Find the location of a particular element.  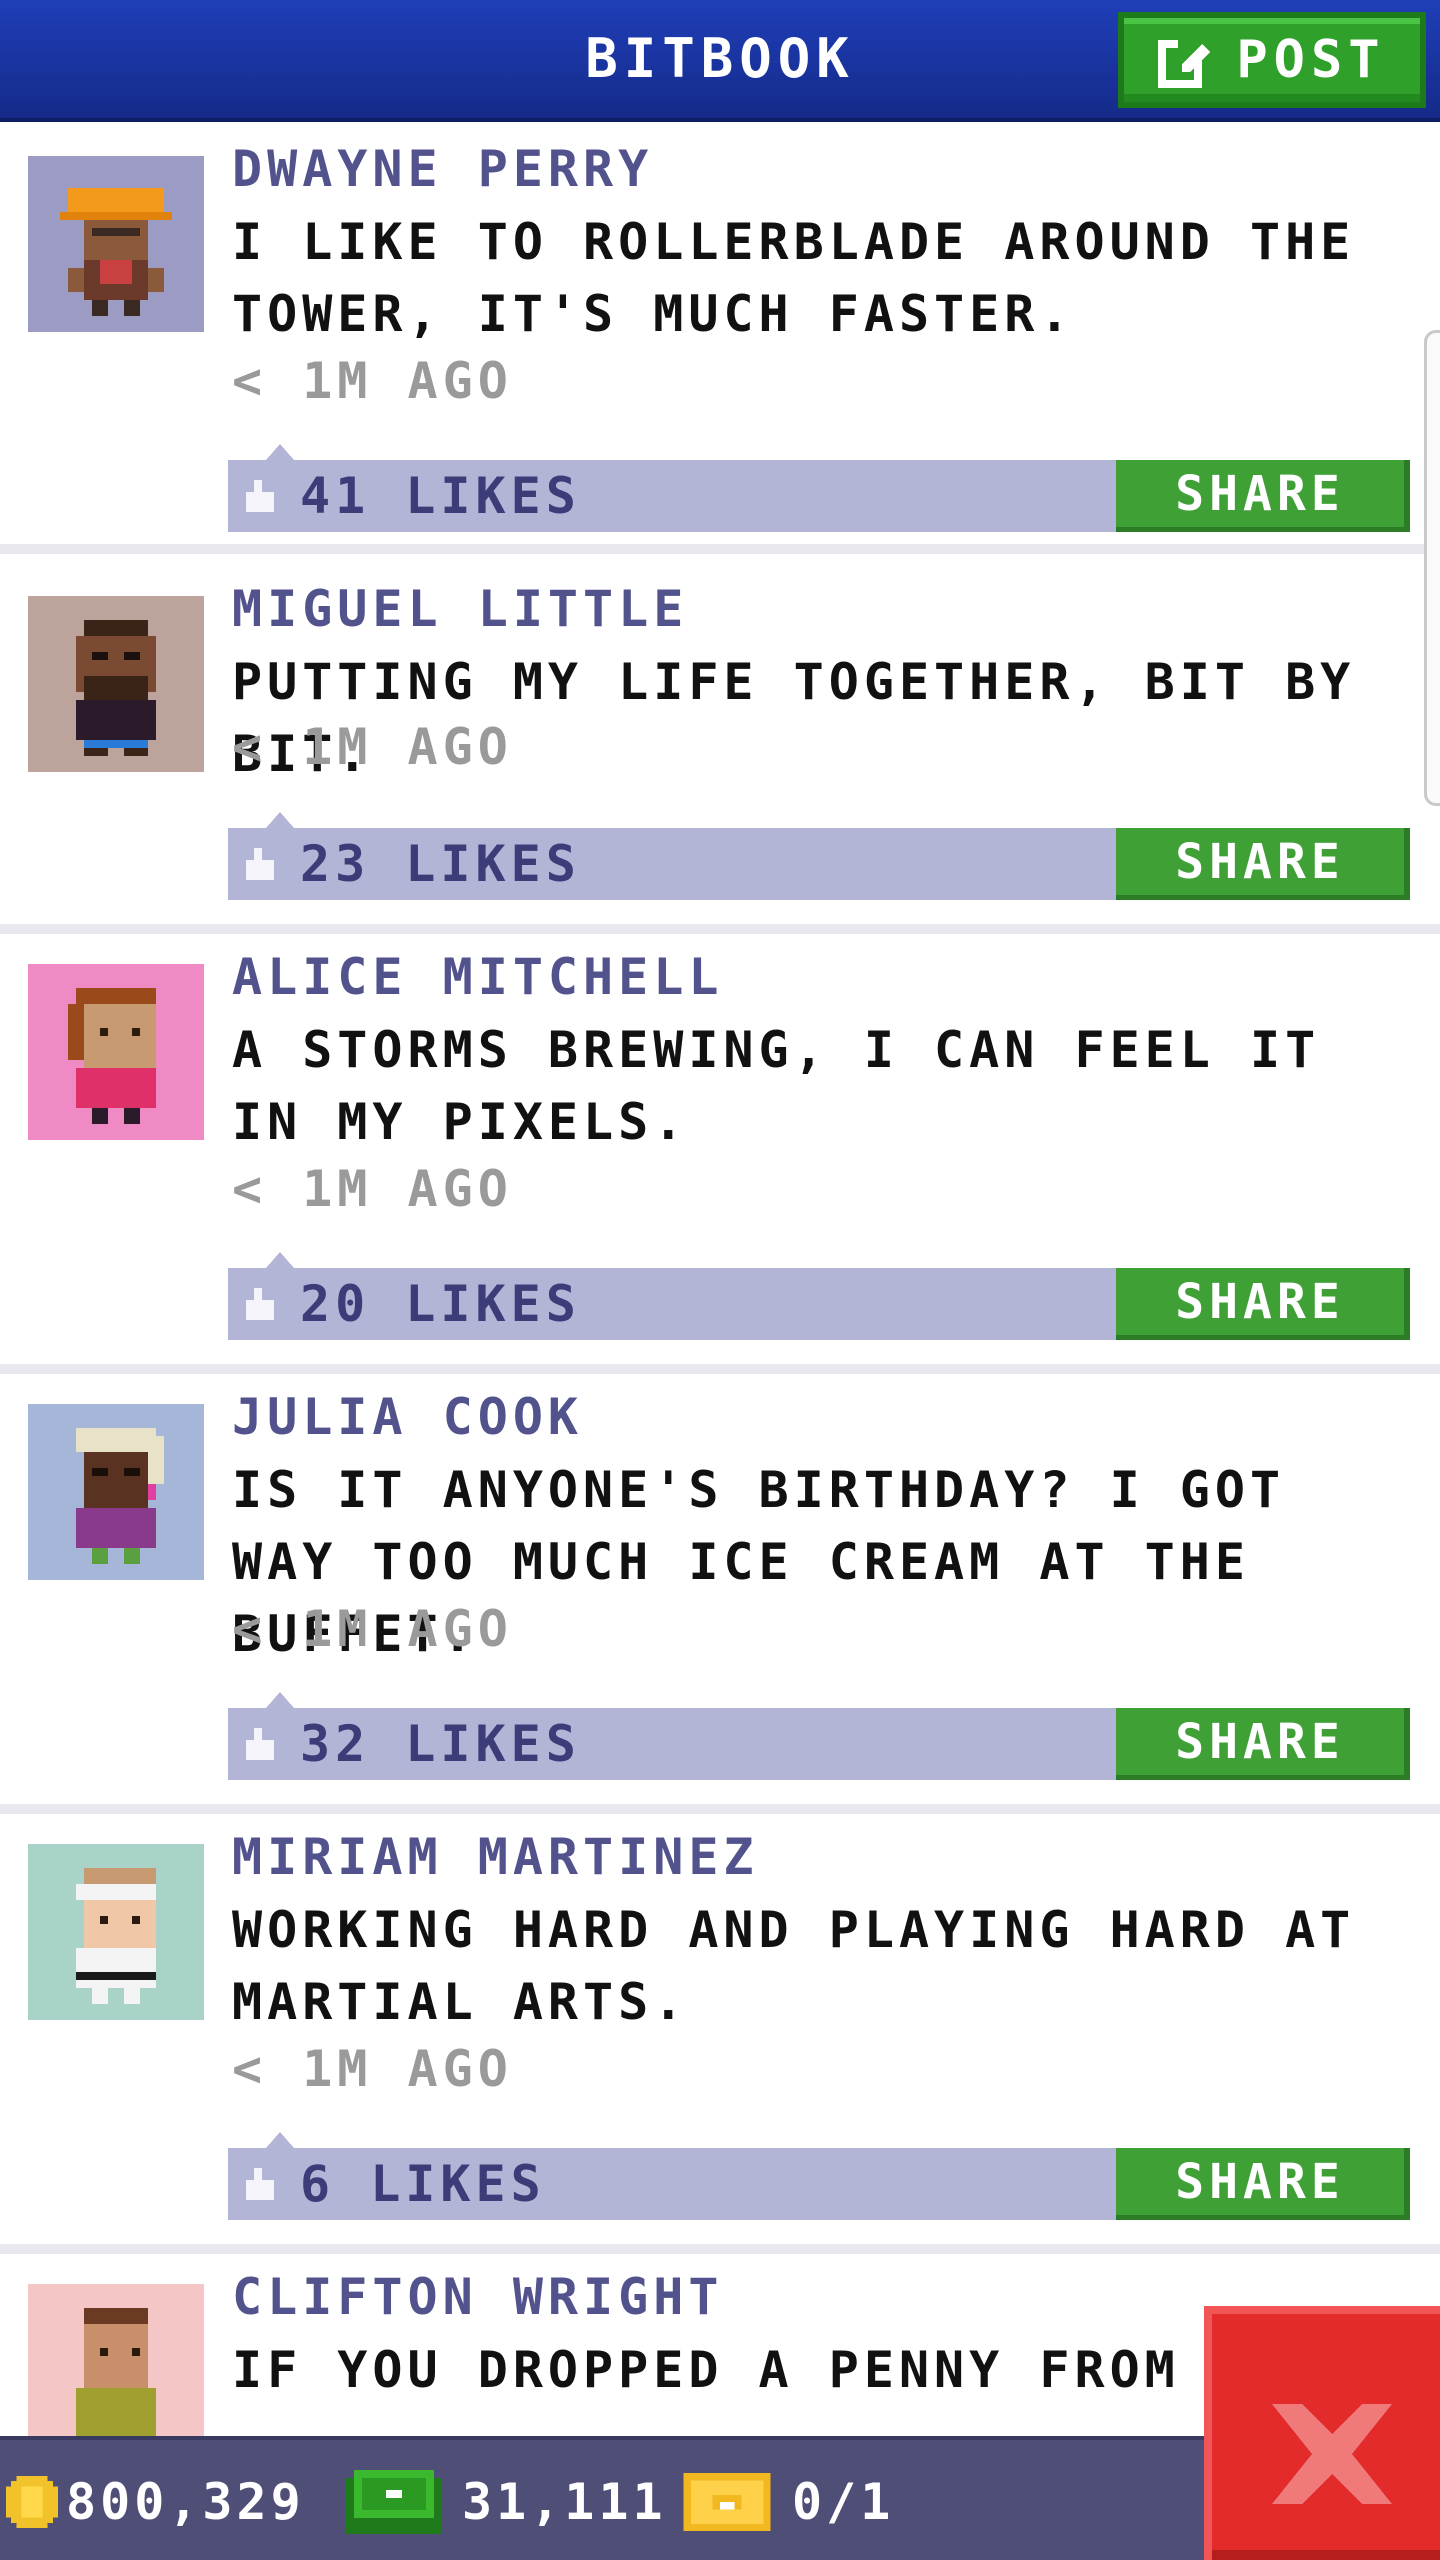

post-author-name: CLIFTON WRIGHT is located at coordinates (478, 2297).